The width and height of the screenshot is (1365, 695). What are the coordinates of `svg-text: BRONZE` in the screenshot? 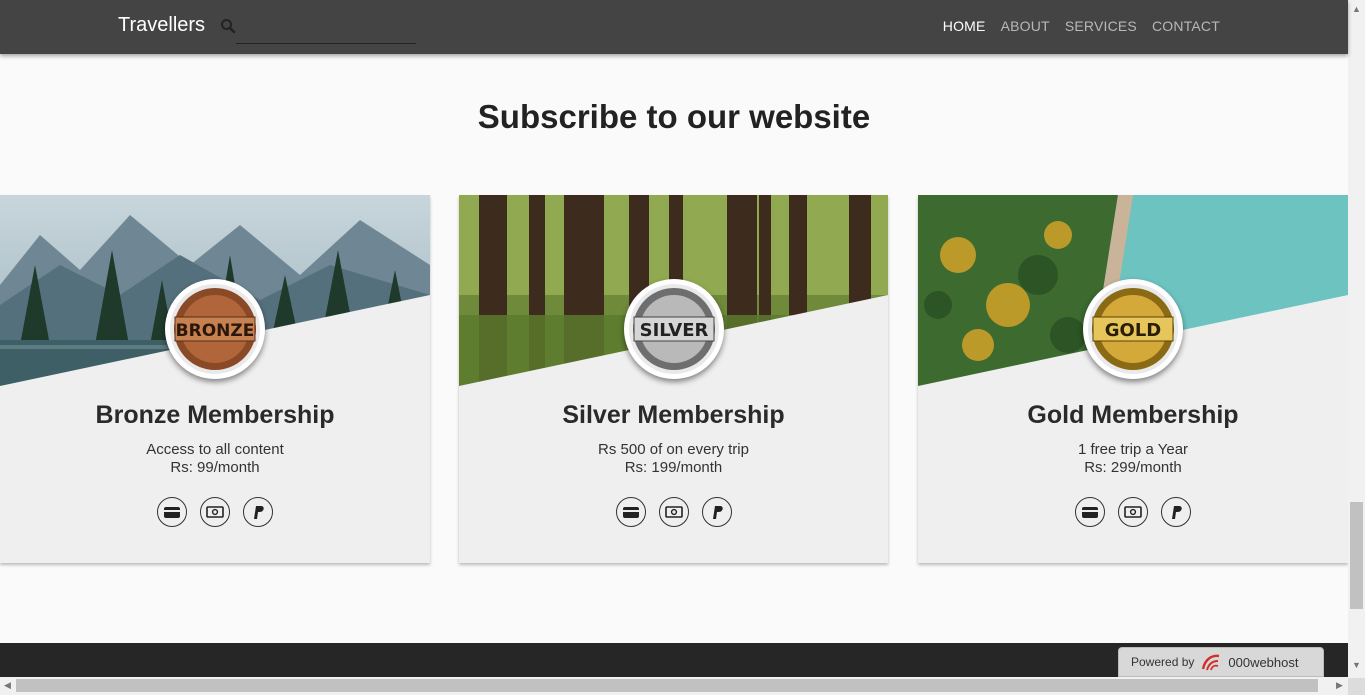 It's located at (215, 331).